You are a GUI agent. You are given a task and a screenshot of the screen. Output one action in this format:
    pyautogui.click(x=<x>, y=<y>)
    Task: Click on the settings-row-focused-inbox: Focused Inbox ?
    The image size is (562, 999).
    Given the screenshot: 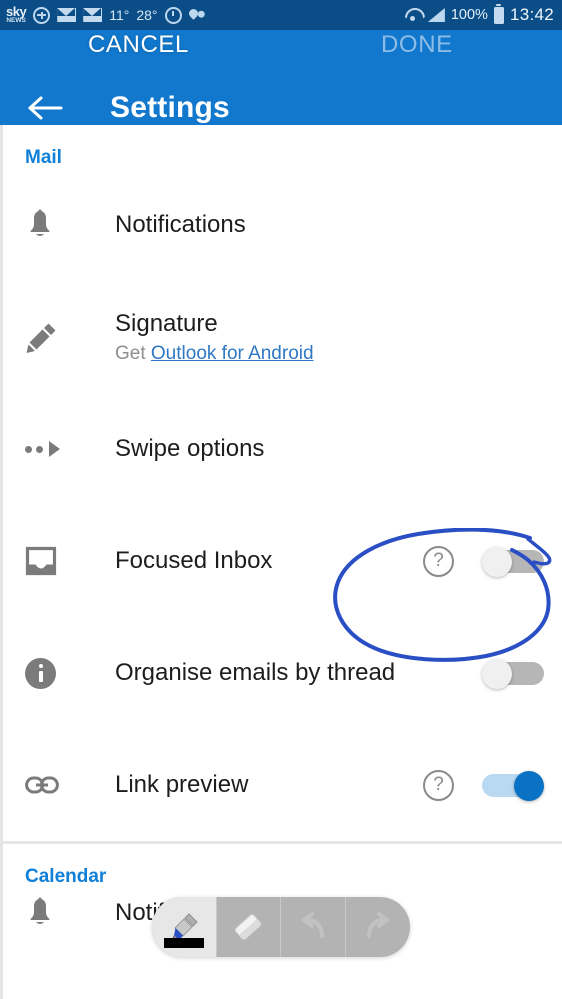 What is the action you would take?
    pyautogui.click(x=282, y=561)
    